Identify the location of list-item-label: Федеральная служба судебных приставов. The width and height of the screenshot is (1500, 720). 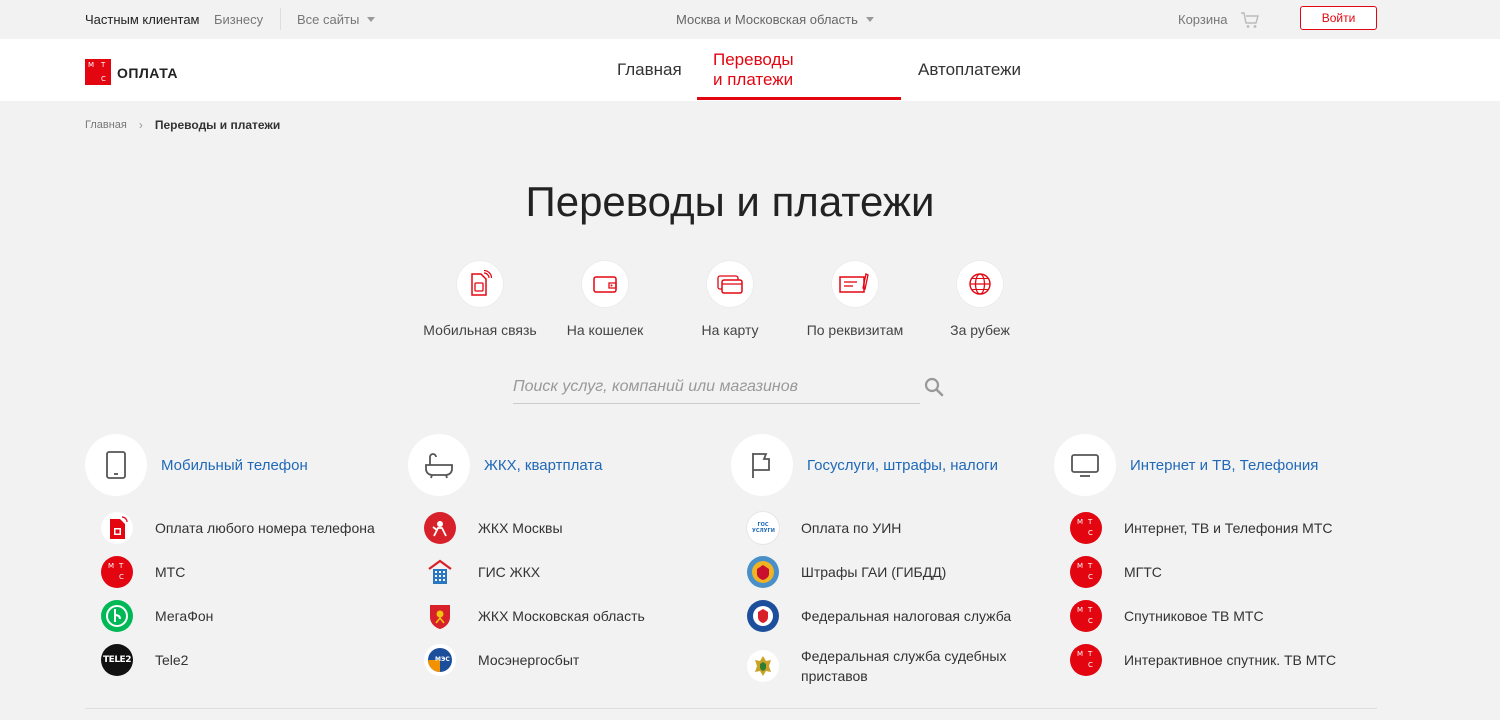
(904, 666).